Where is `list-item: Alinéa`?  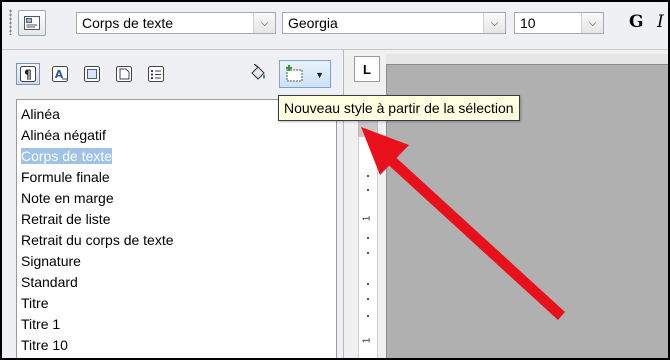 list-item: Alinéa is located at coordinates (40, 114).